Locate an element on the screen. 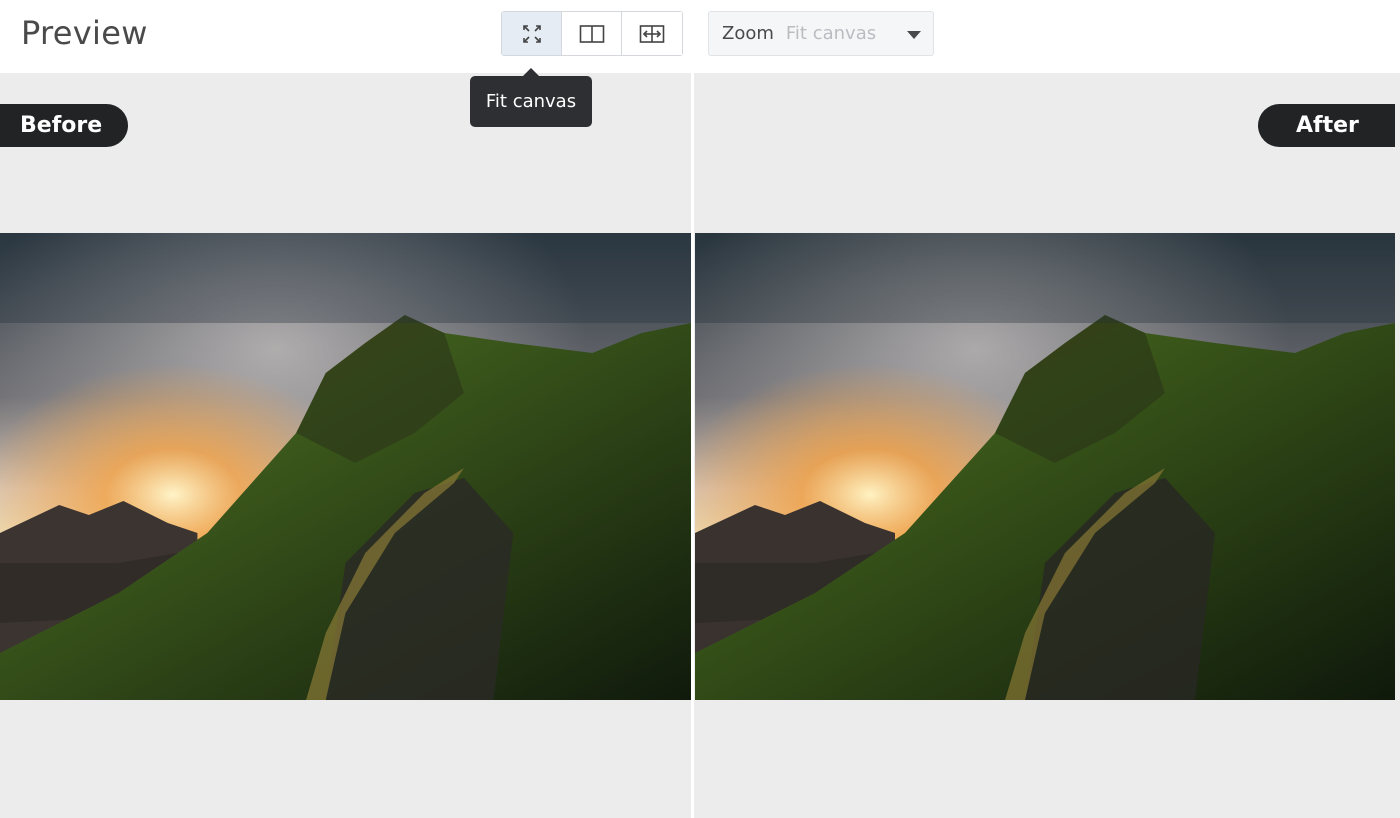 This screenshot has height=818, width=1400. split-view-icon is located at coordinates (592, 34).